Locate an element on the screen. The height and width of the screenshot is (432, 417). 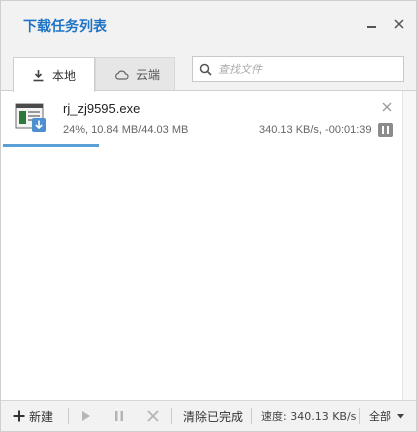
cloud-icon is located at coordinates (122, 75).